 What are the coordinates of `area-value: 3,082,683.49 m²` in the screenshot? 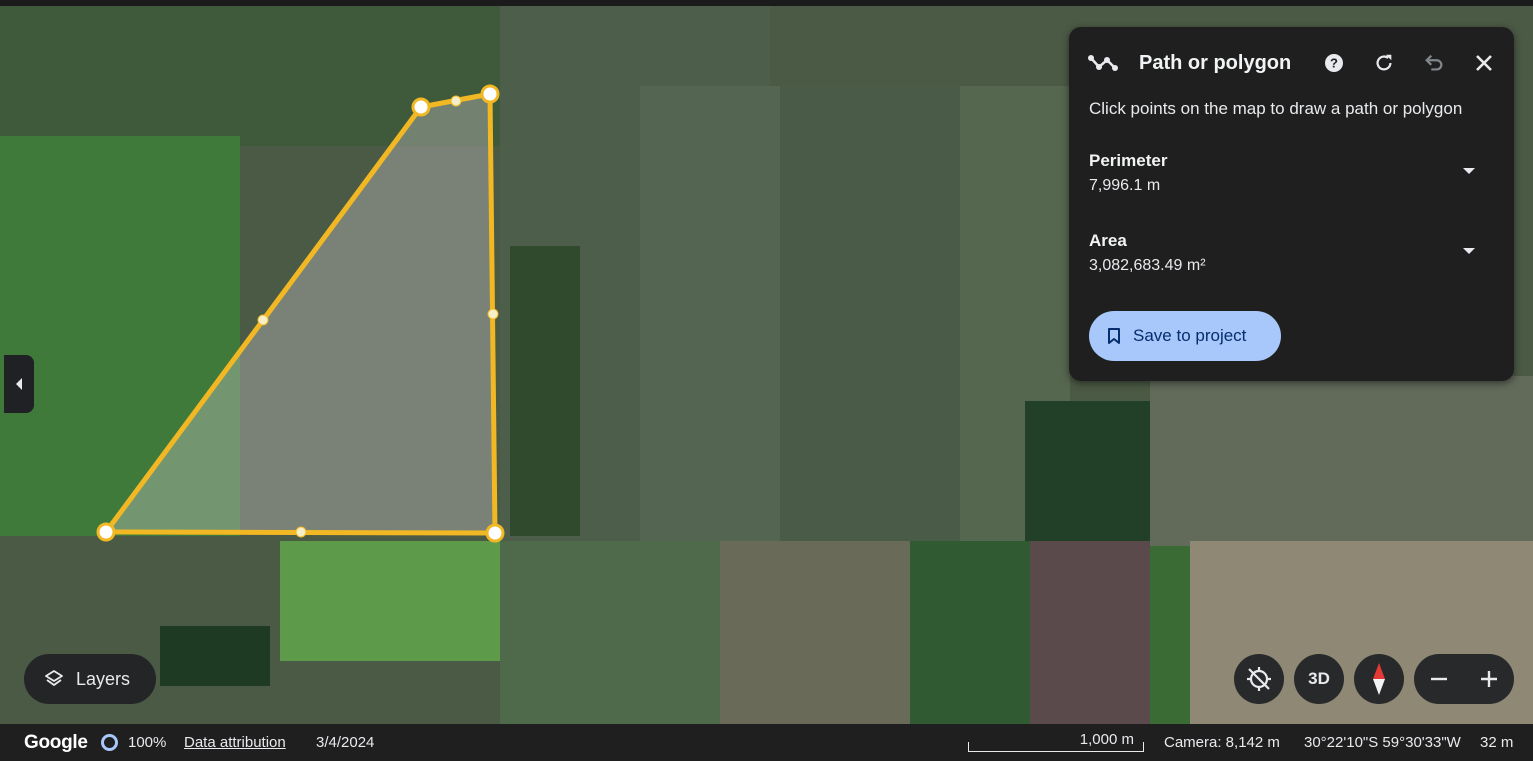 It's located at (1147, 265).